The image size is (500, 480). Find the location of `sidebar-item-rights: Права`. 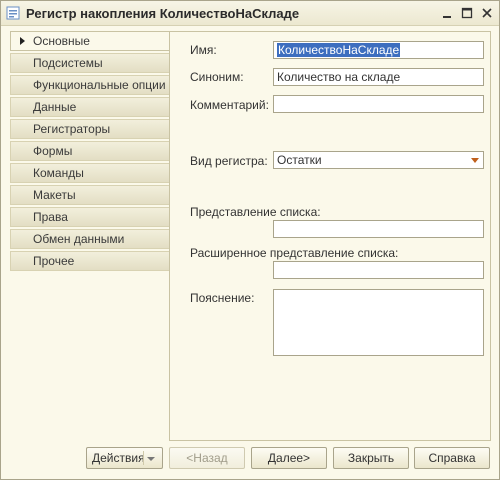

sidebar-item-rights: Права is located at coordinates (89, 217).